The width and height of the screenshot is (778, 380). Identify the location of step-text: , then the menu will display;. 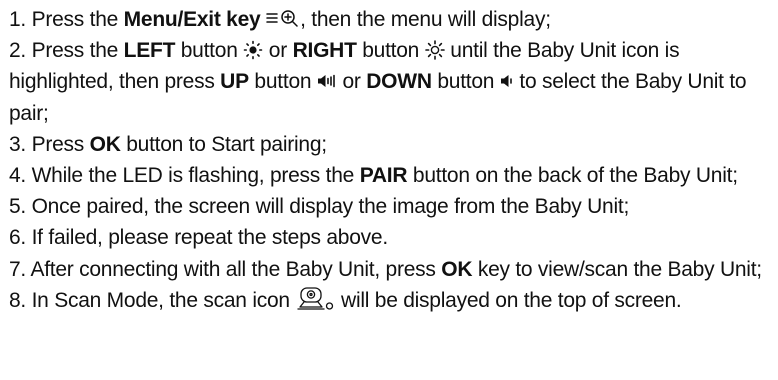
(425, 19).